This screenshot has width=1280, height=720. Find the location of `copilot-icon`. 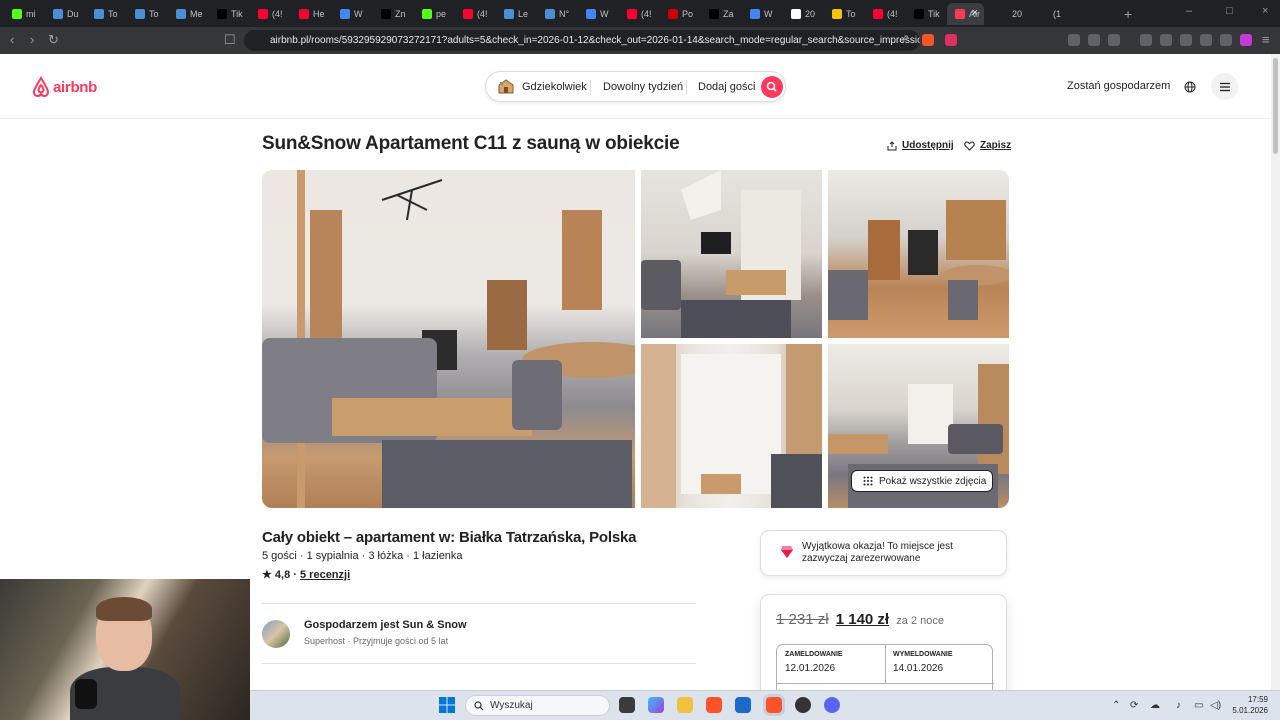

copilot-icon is located at coordinates (656, 705).